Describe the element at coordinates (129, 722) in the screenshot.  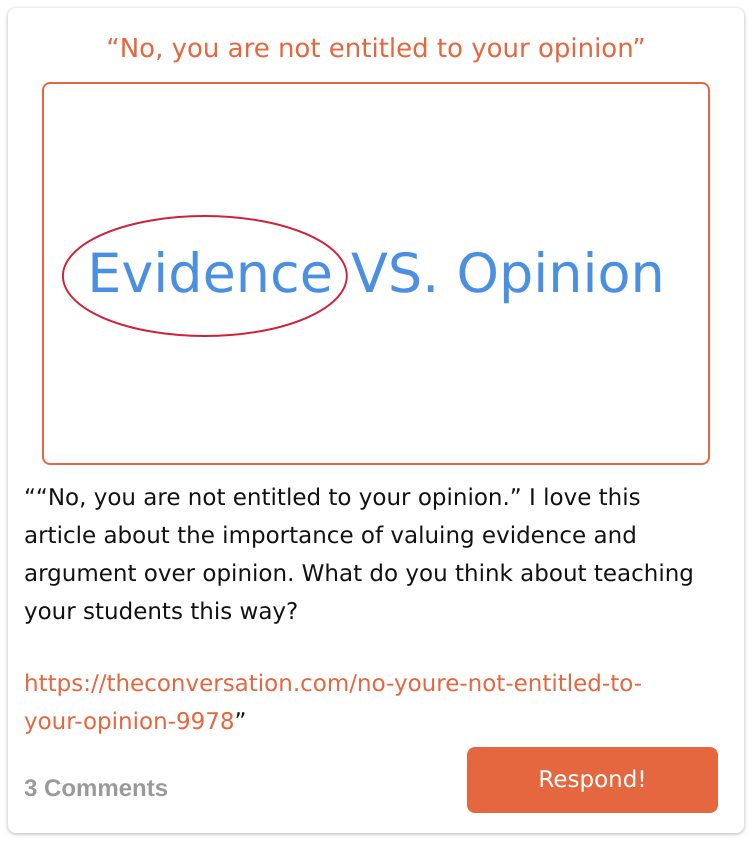
I see `article-link: your-opinion-9978` at that location.